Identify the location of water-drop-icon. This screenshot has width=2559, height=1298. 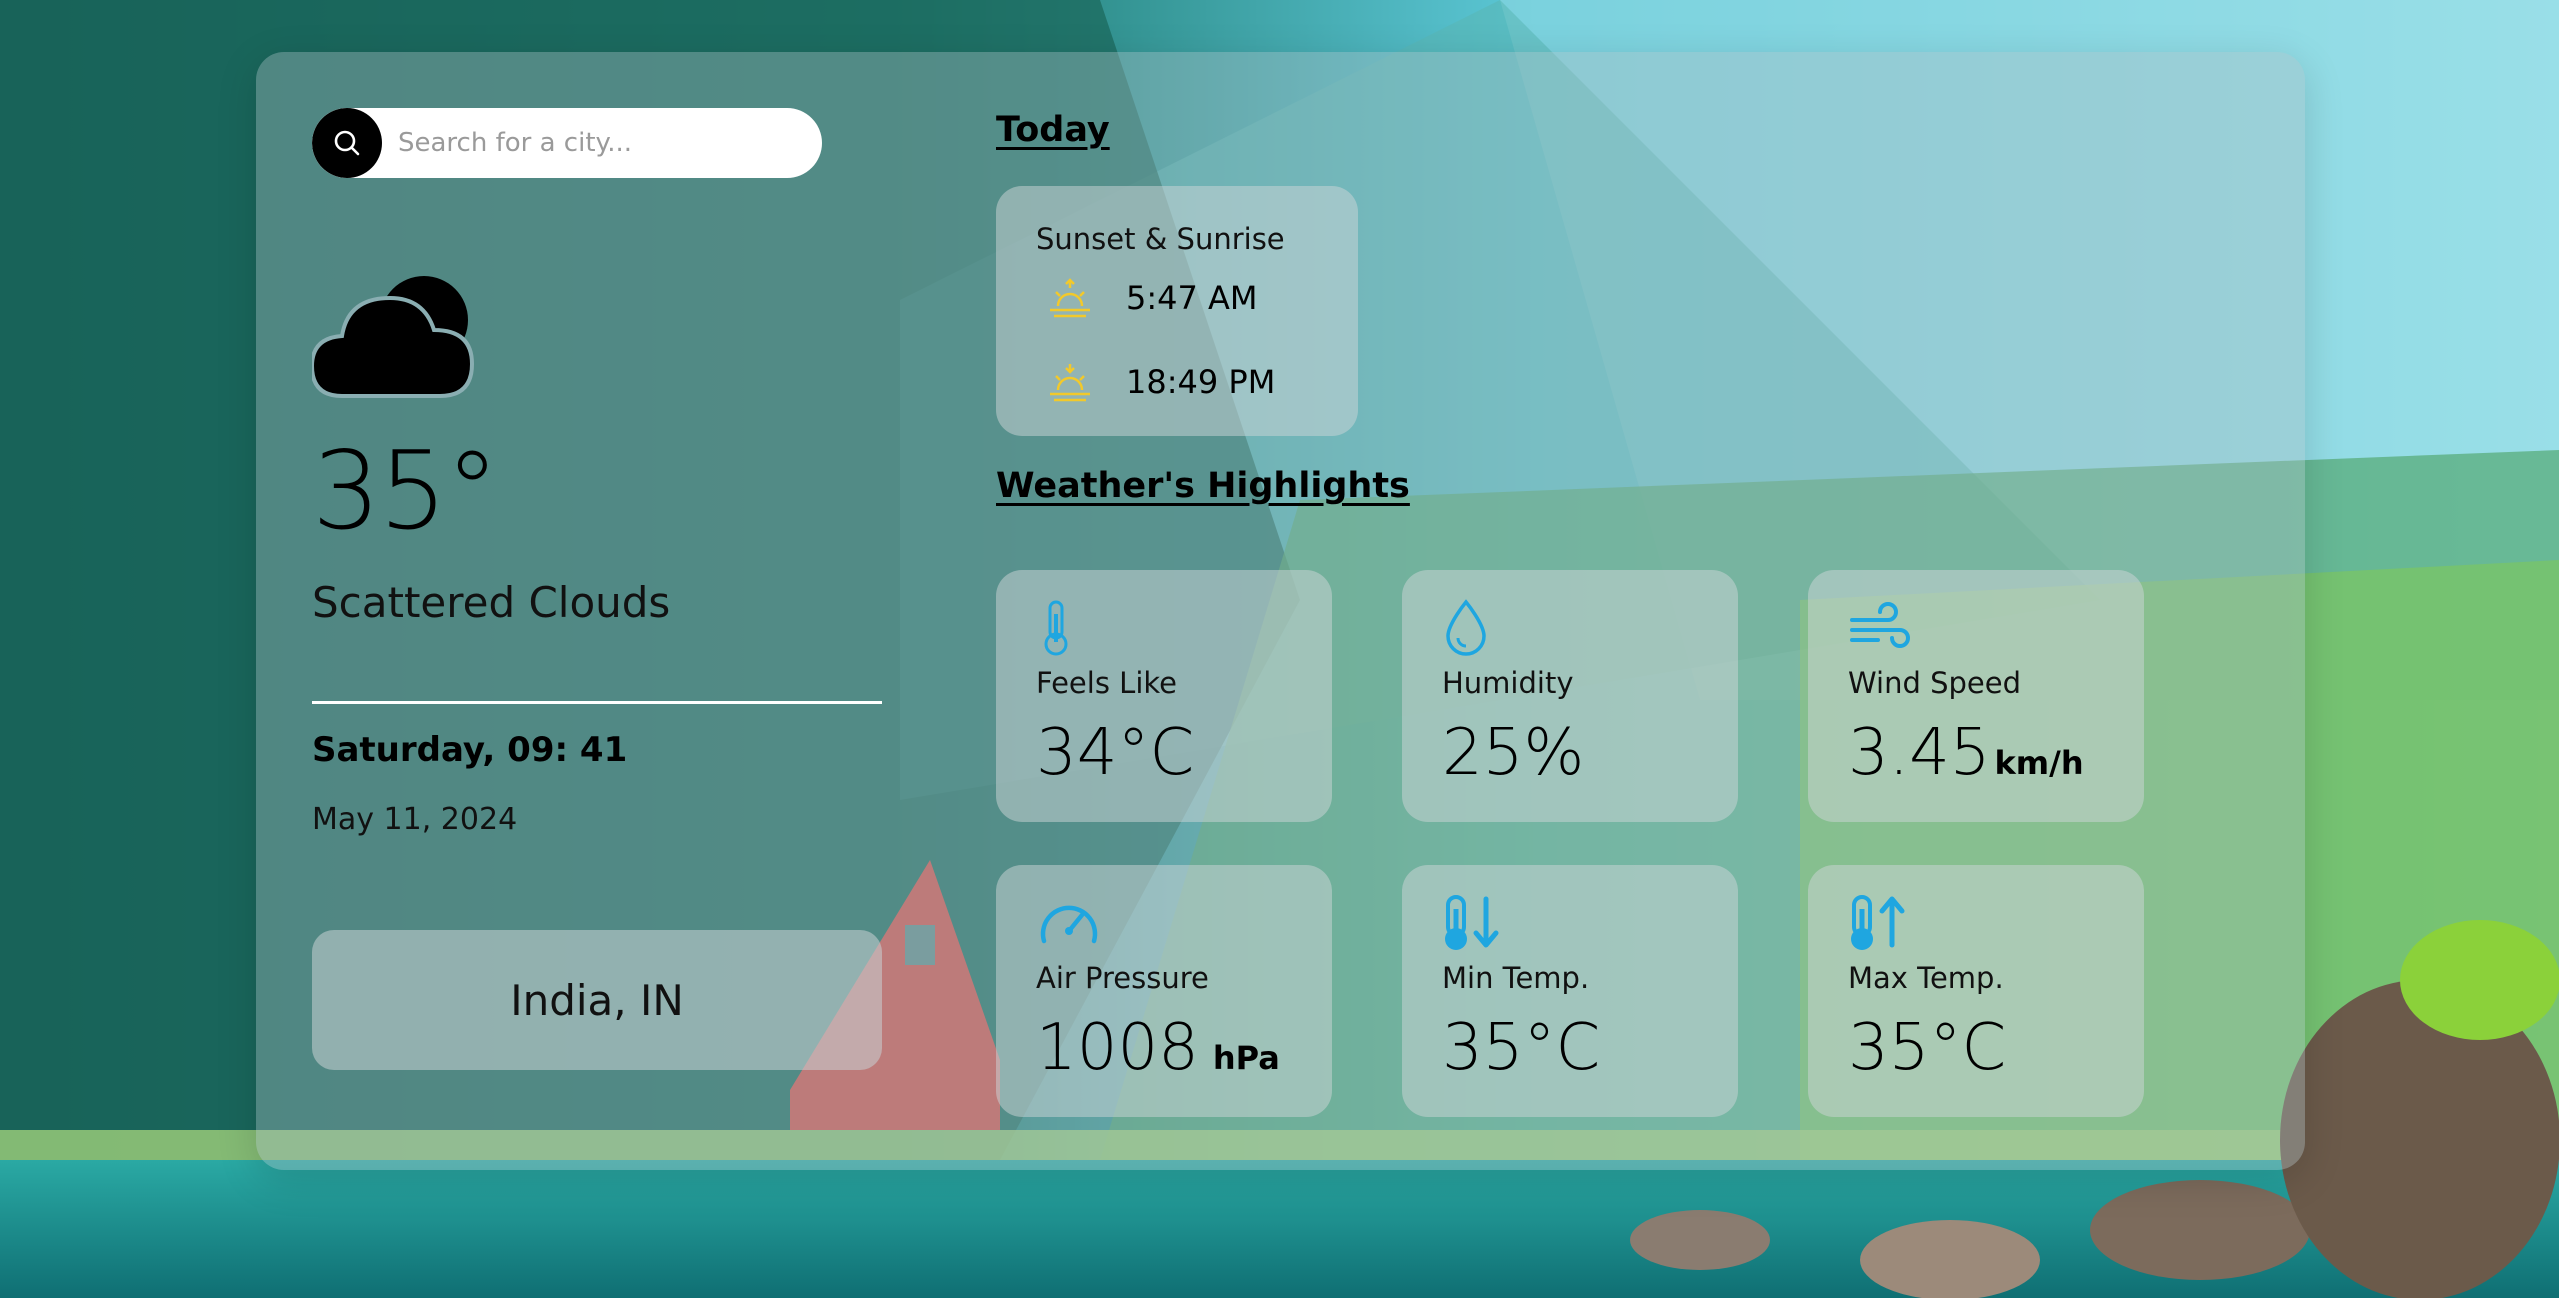
(1466, 630).